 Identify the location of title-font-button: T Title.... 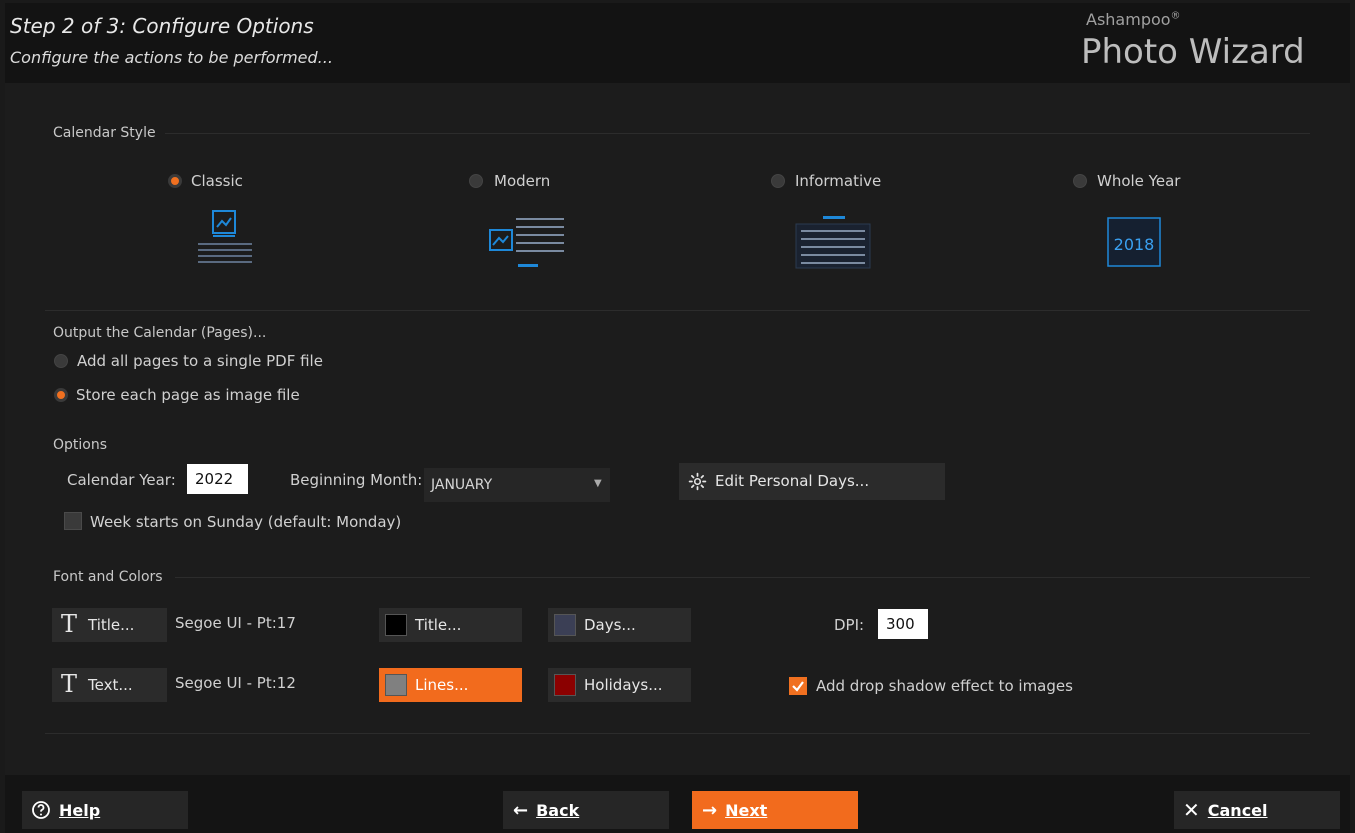
(109, 625).